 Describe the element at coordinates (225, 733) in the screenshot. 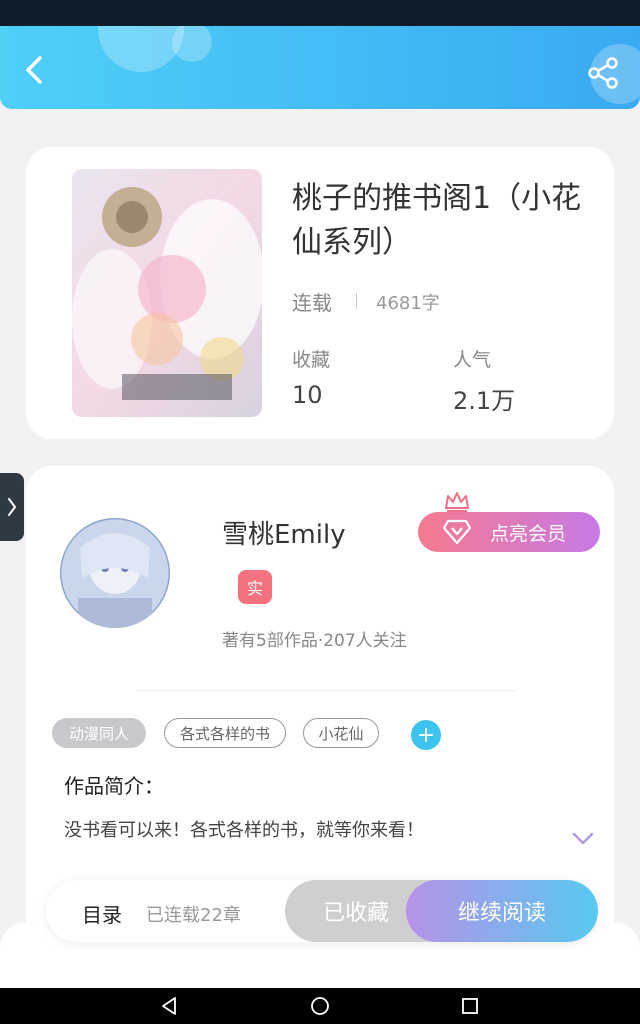

I see `tag-chip: 各式各样的书` at that location.